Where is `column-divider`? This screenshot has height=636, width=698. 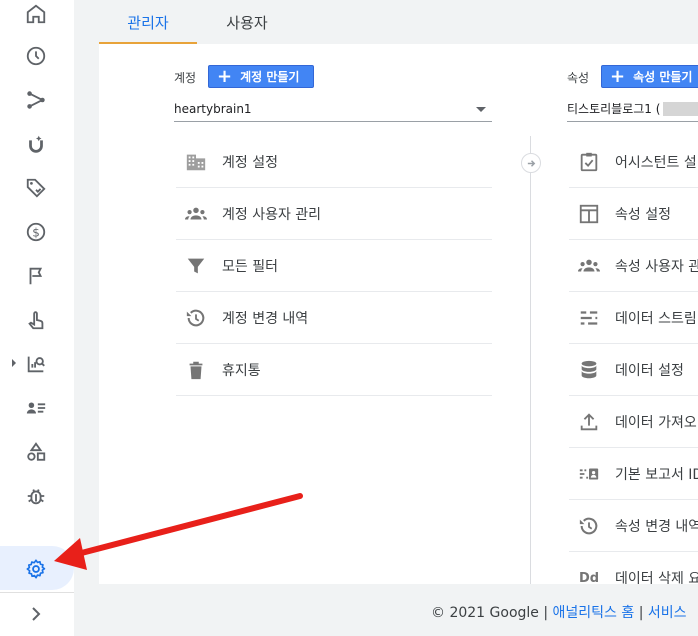
column-divider is located at coordinates (530, 360).